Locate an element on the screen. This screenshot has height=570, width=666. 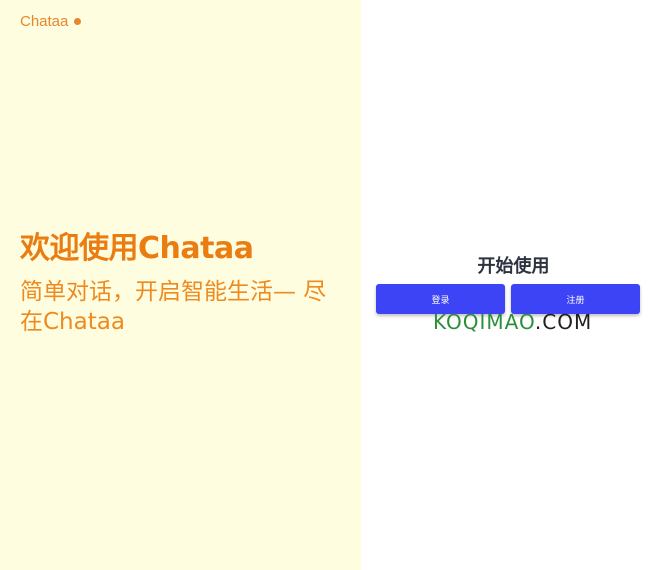
hero-title: 欢迎使用Chataa is located at coordinates (137, 248).